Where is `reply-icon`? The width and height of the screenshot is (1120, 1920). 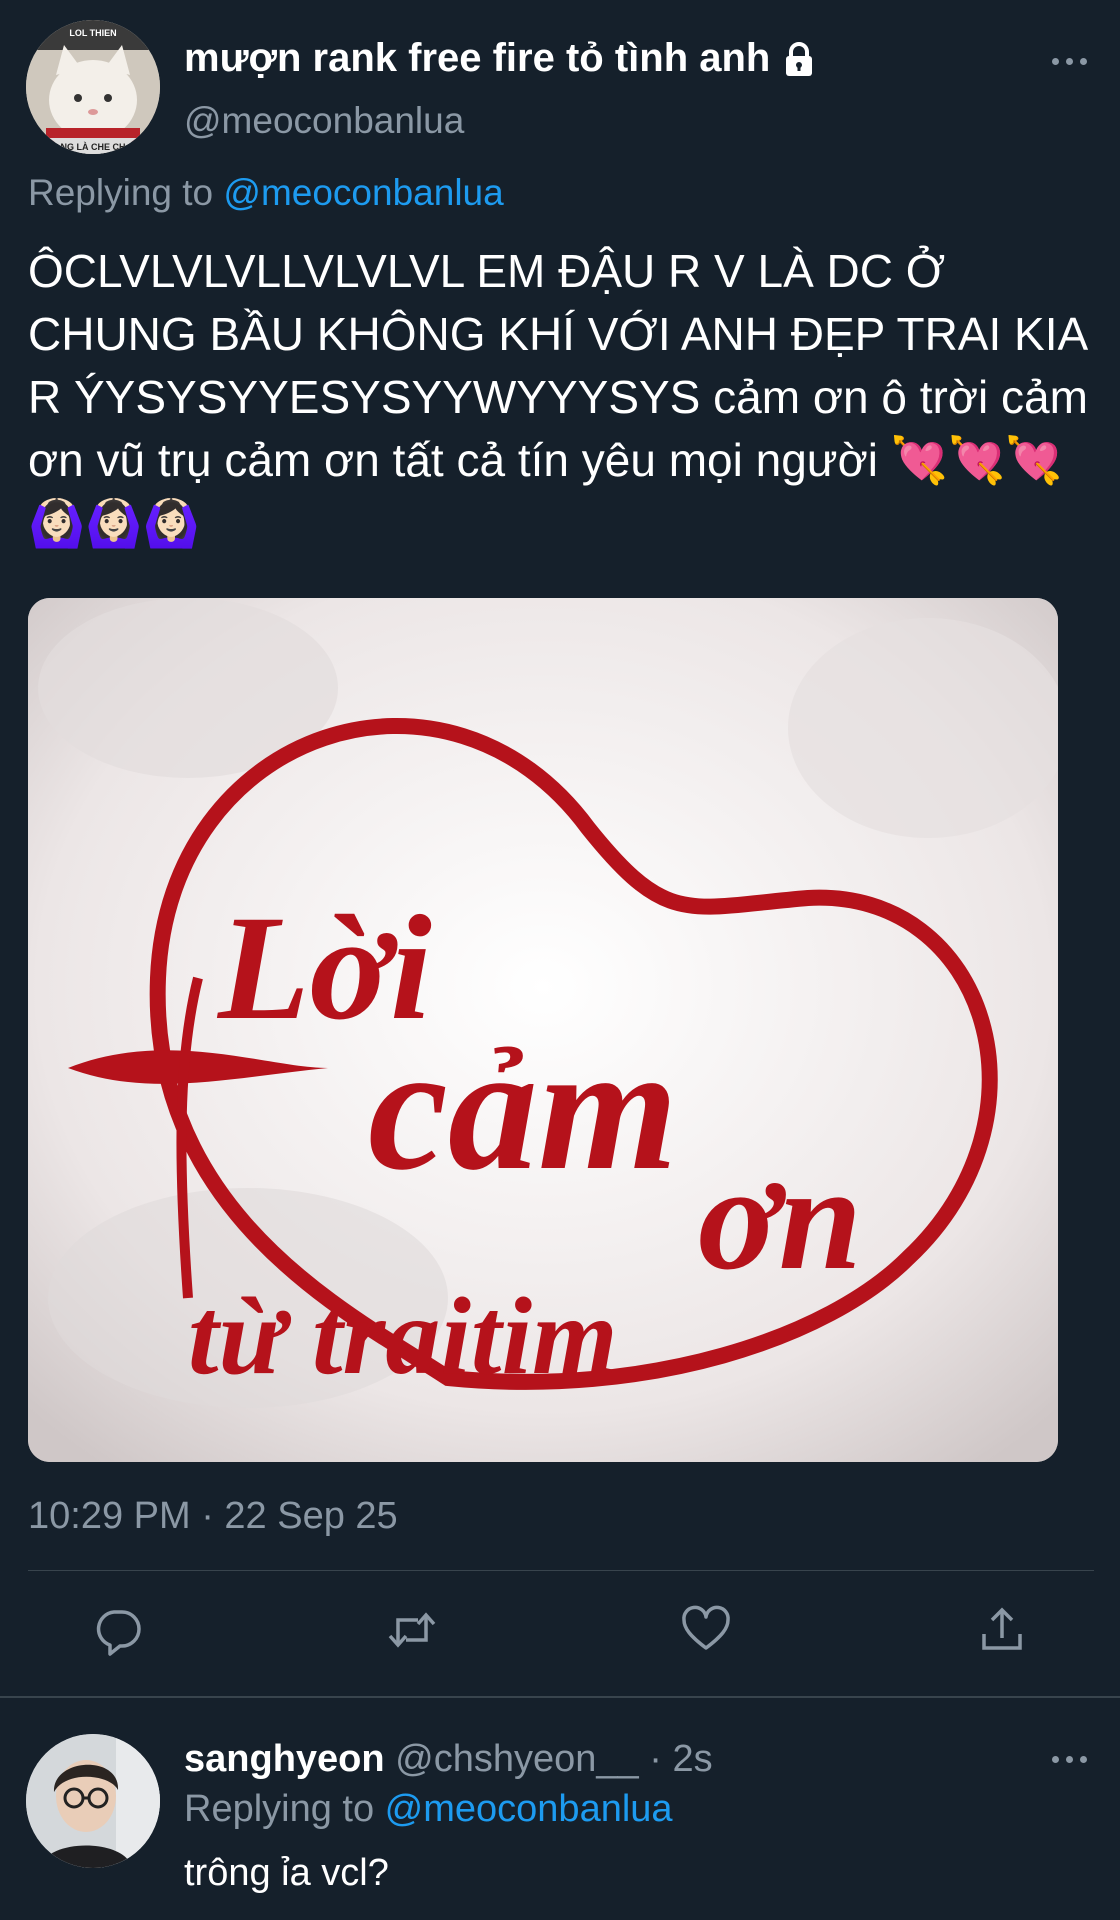
reply-icon is located at coordinates (118, 1633).